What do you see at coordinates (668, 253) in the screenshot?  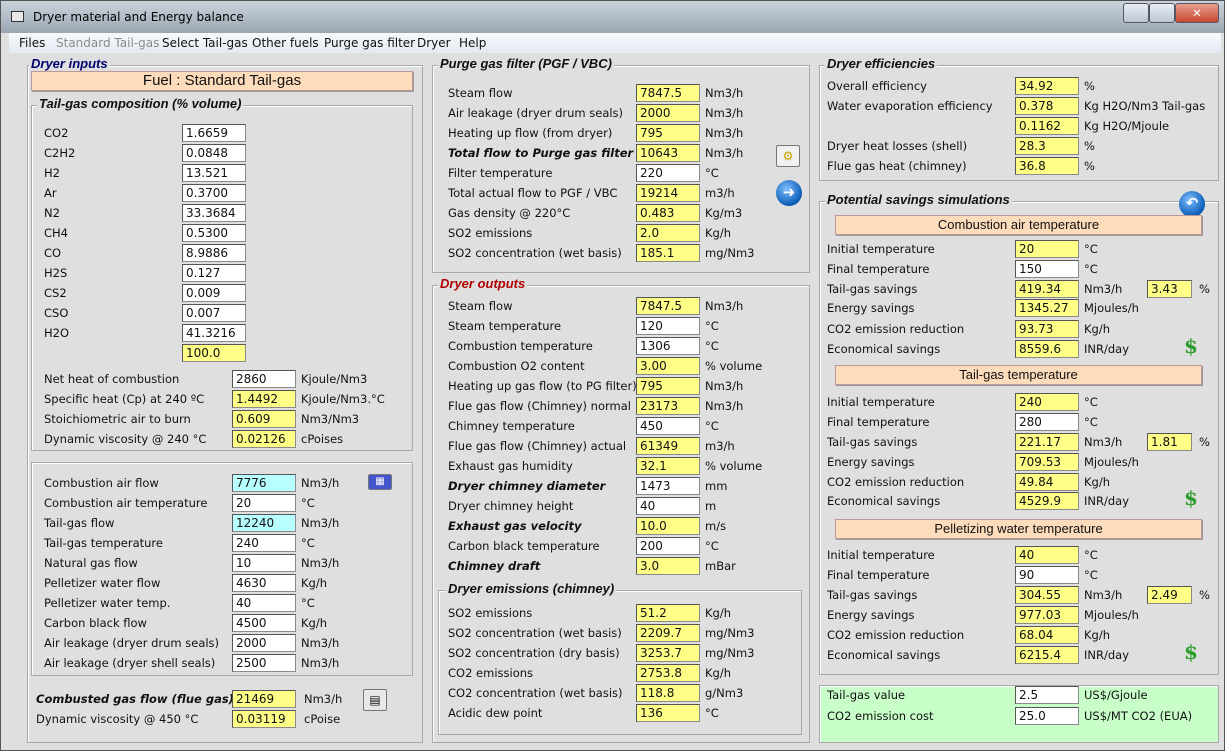 I see `pgf-field: 185.1` at bounding box center [668, 253].